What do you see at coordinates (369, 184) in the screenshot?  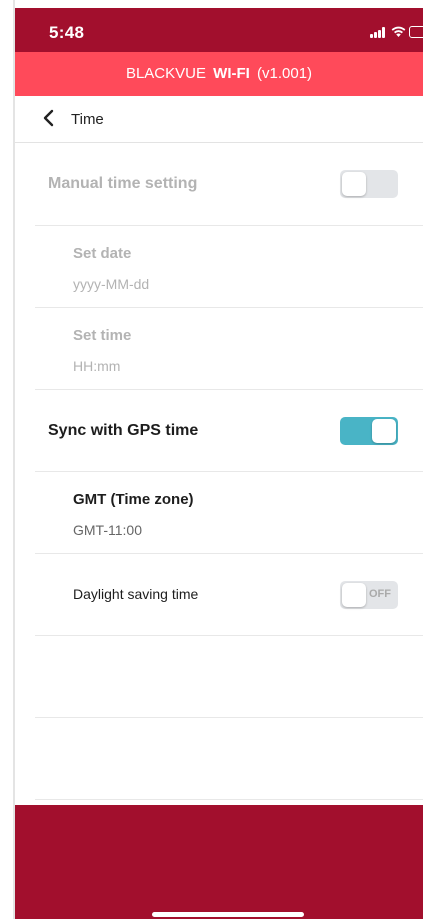 I see `manual-time-toggle` at bounding box center [369, 184].